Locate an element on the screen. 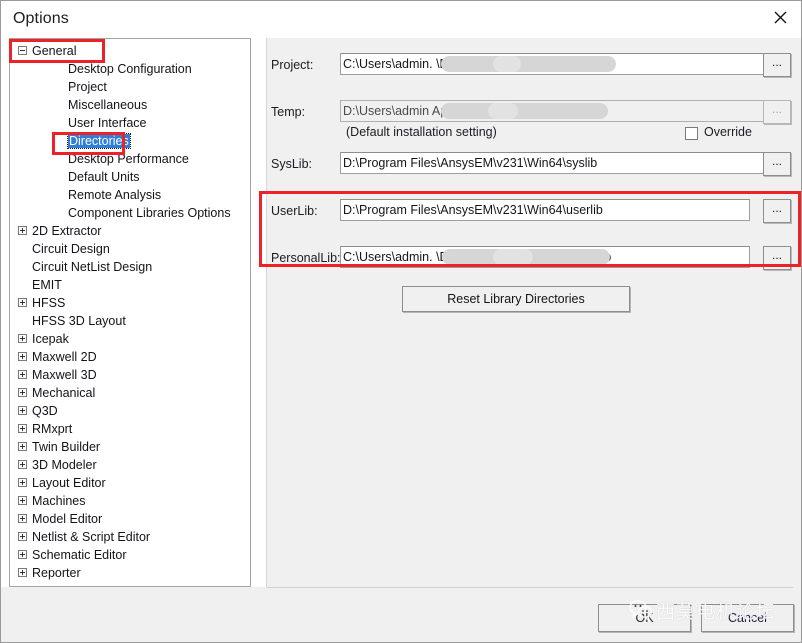 The width and height of the screenshot is (802, 643). project-label: Project: is located at coordinates (292, 65).